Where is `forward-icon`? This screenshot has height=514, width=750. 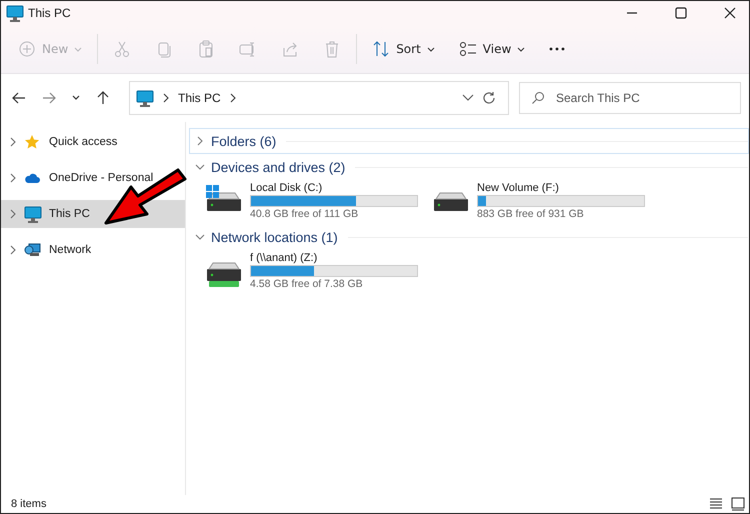 forward-icon is located at coordinates (49, 98).